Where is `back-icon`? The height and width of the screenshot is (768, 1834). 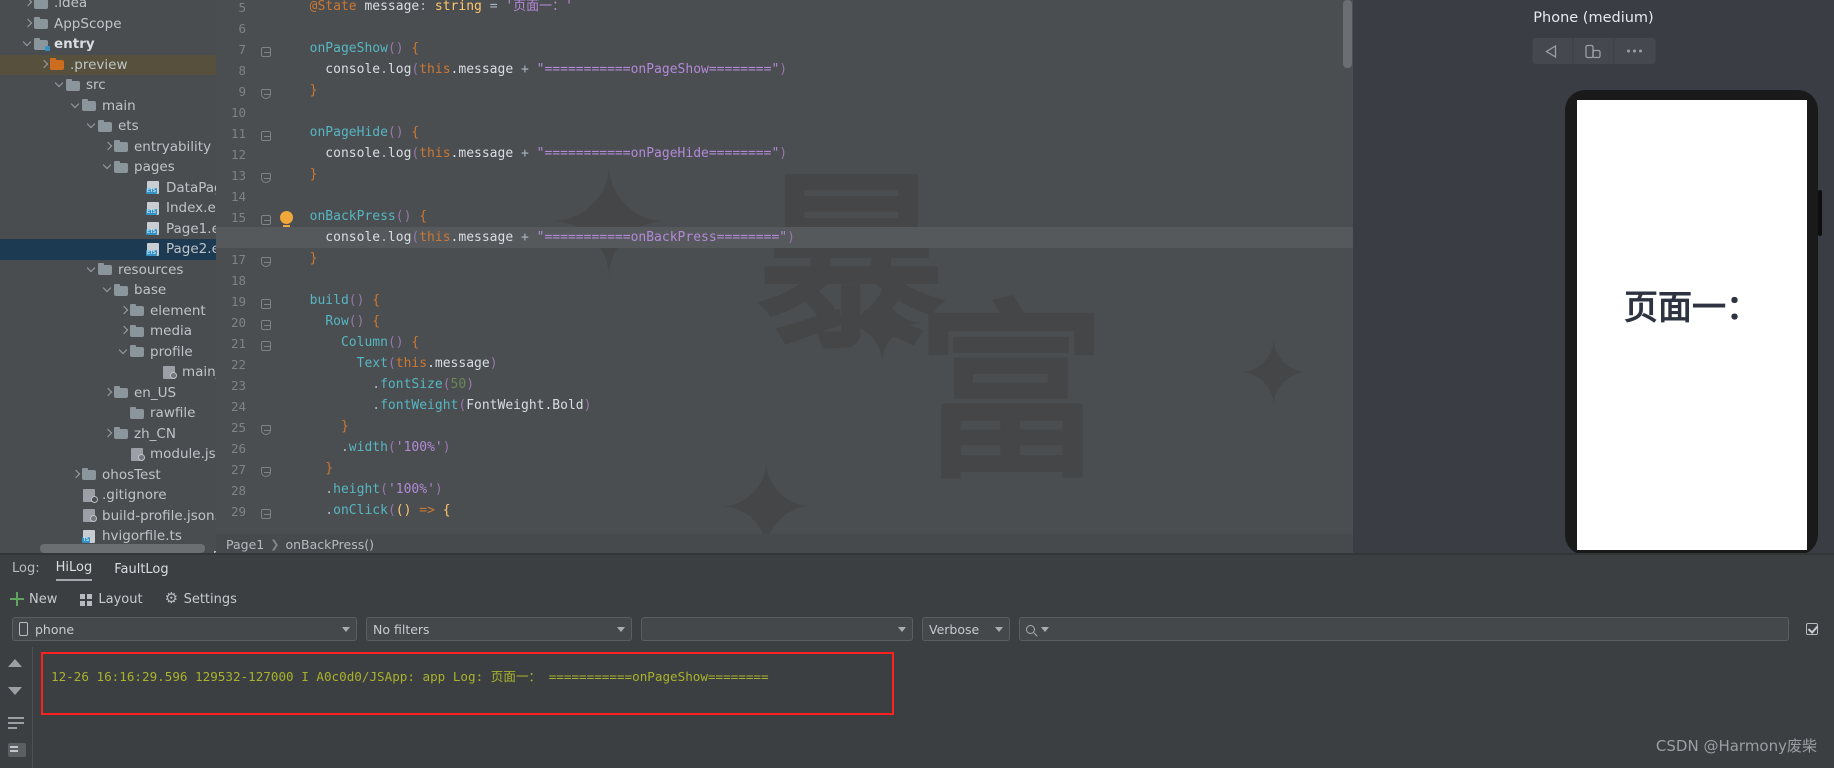 back-icon is located at coordinates (1552, 51).